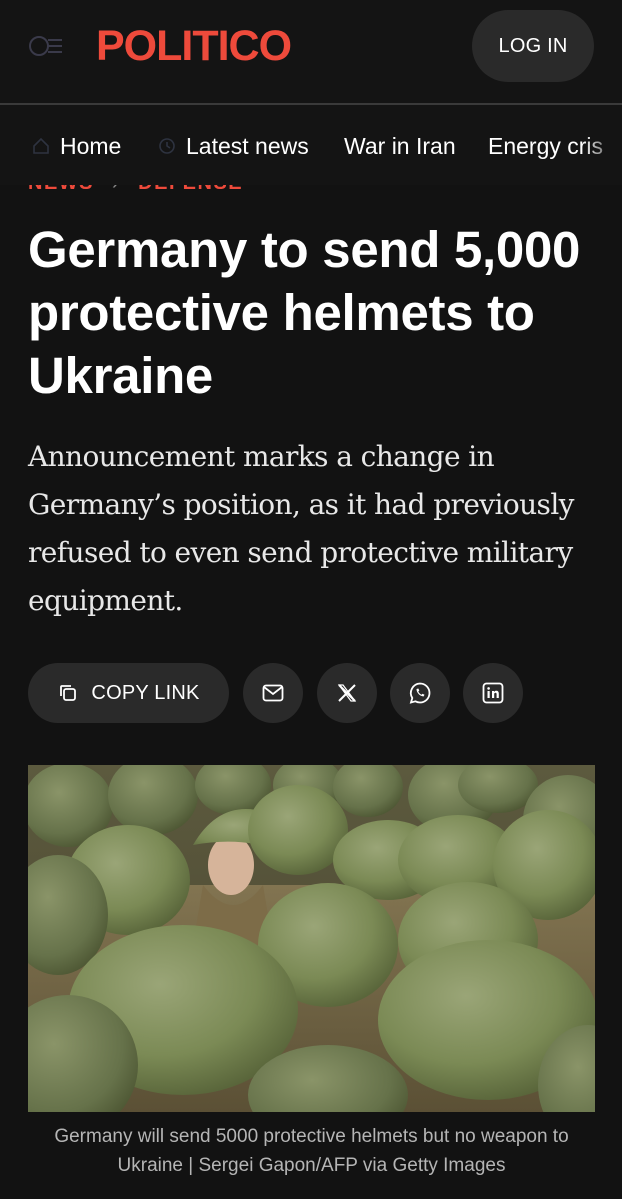 The height and width of the screenshot is (1199, 622). I want to click on copy-icon, so click(68, 693).